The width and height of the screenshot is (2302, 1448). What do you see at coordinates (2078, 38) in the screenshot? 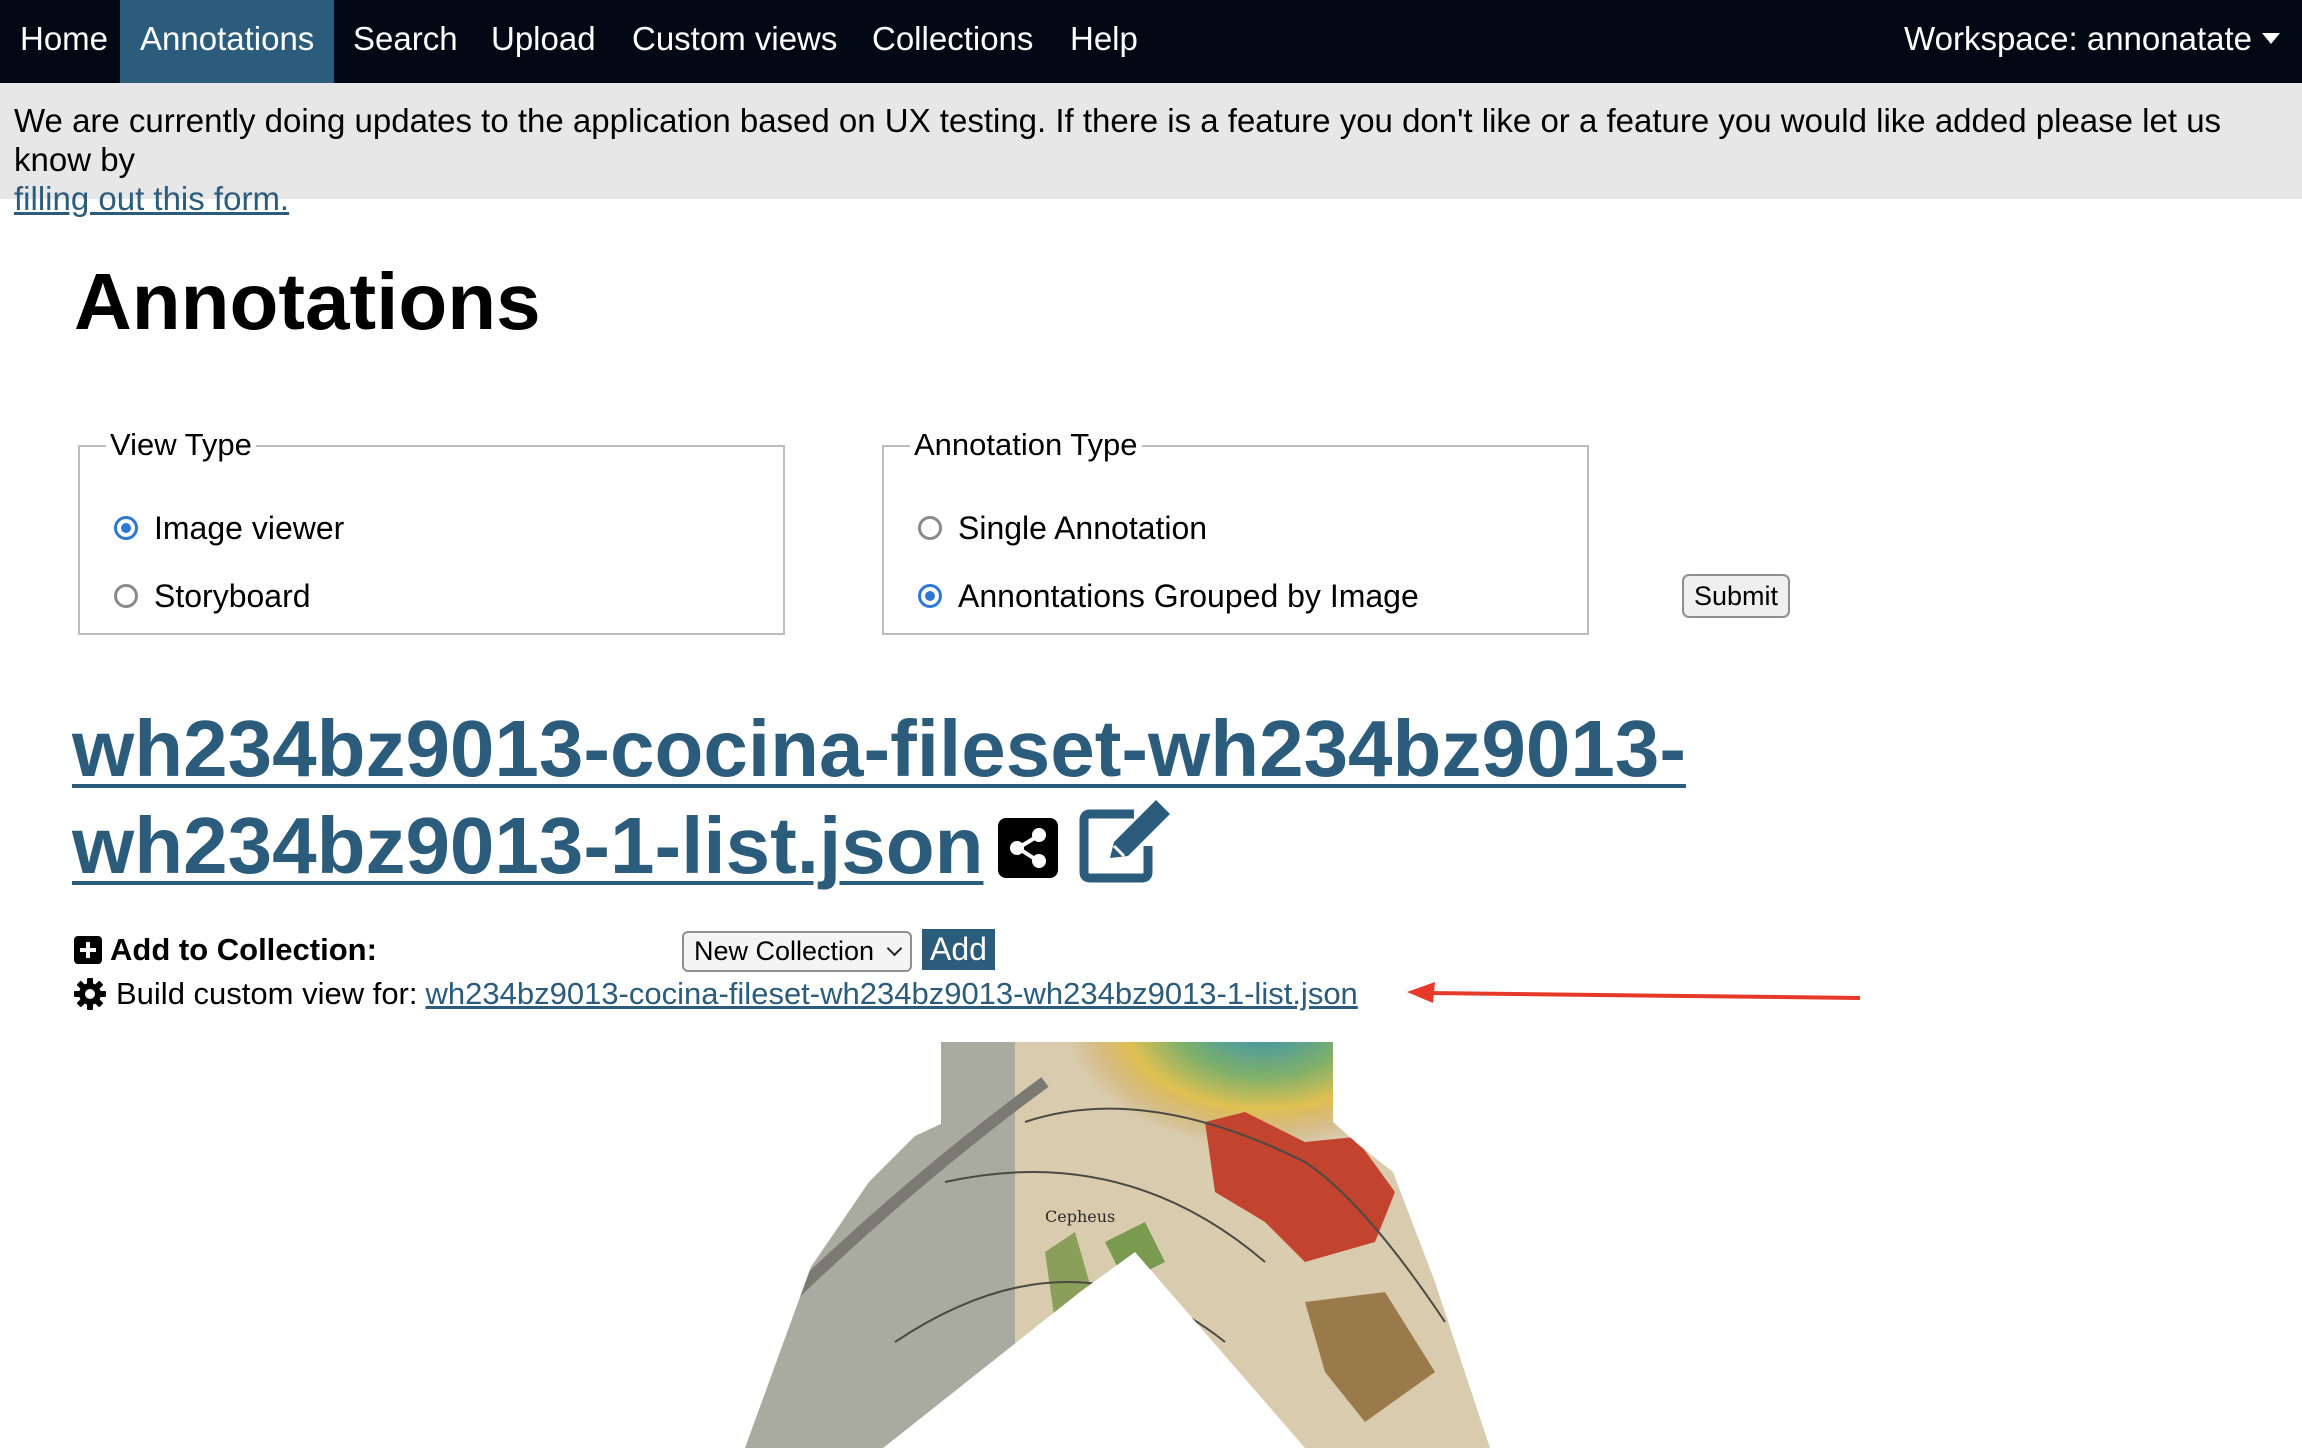
I see `workspace-label: Workspace: annonatate` at bounding box center [2078, 38].